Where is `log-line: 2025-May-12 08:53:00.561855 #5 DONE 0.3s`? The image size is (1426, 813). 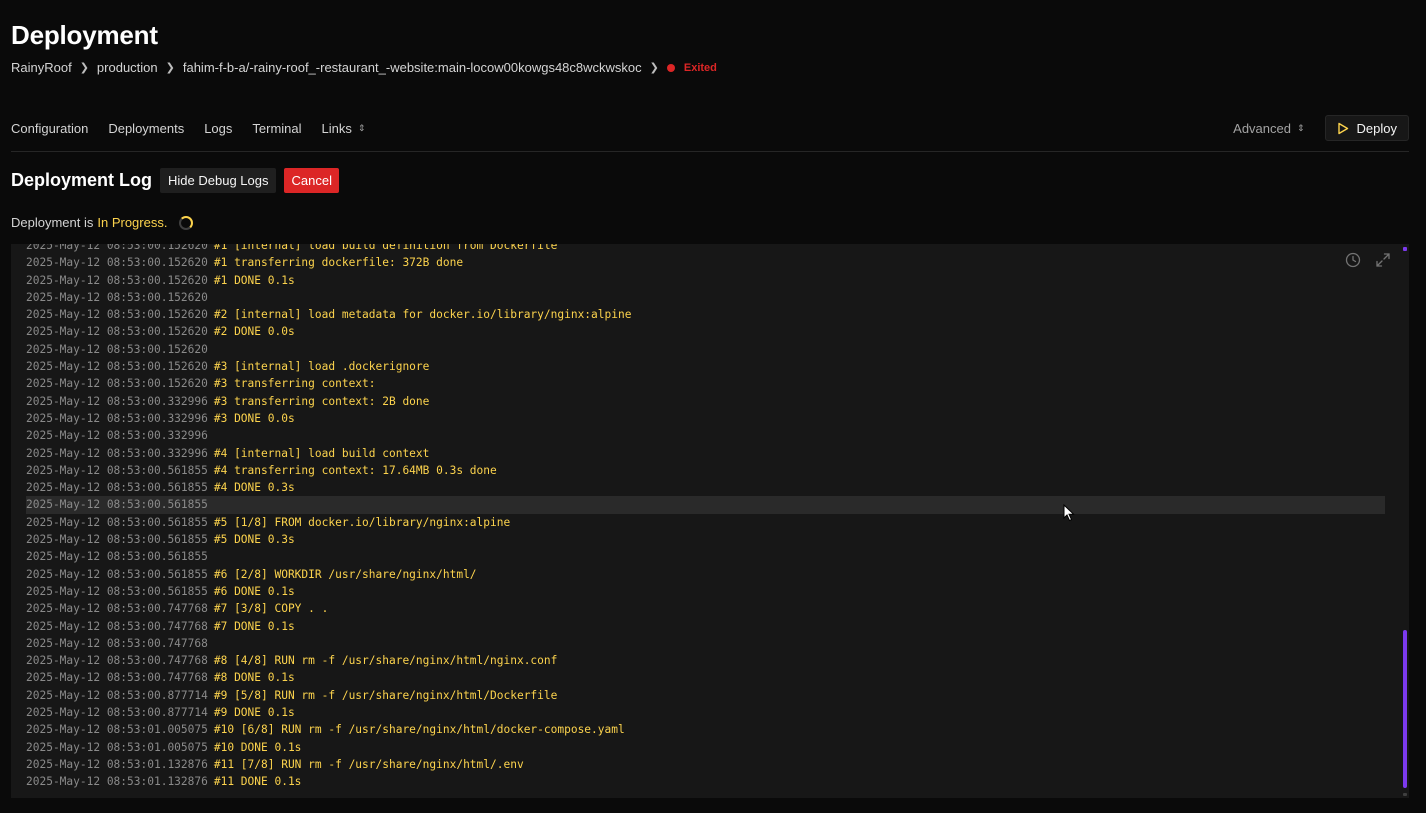
log-line: 2025-May-12 08:53:00.561855 #5 DONE 0.3s is located at coordinates (705, 539).